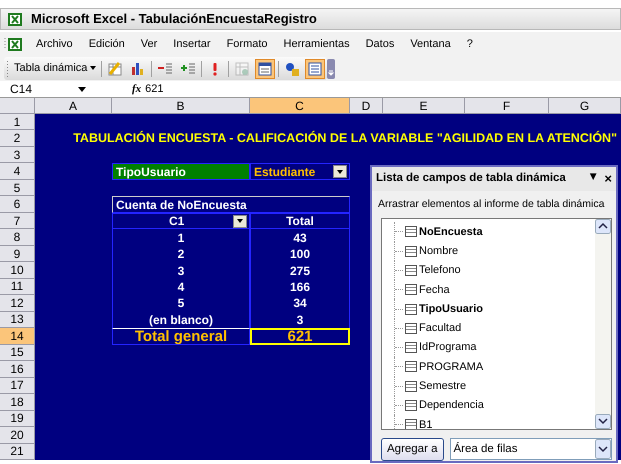 This screenshot has height=464, width=621. What do you see at coordinates (585, 106) in the screenshot?
I see `column-header: G` at bounding box center [585, 106].